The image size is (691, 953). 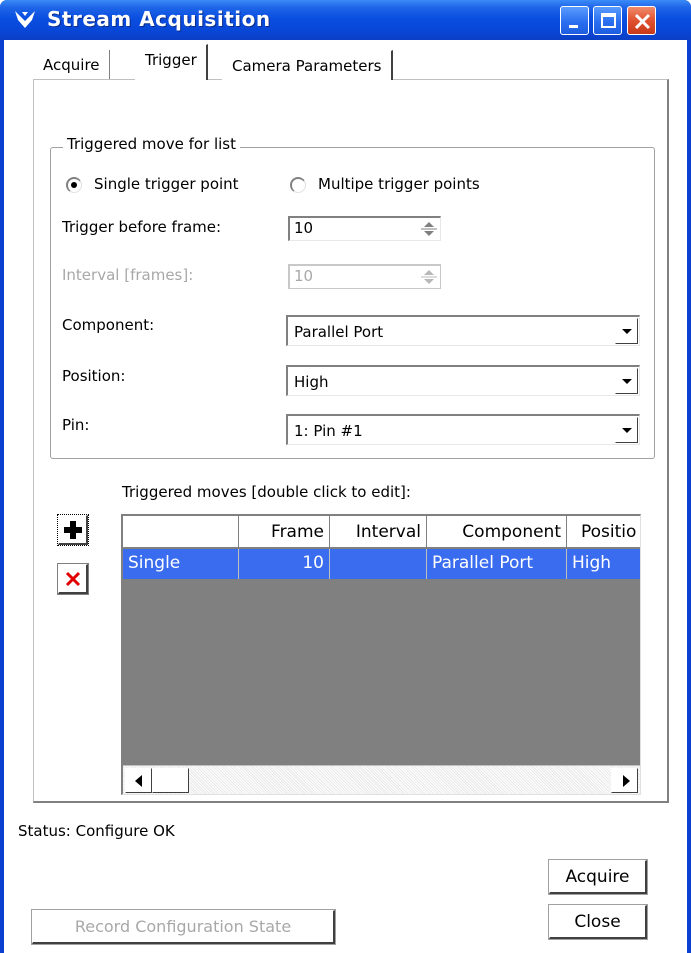 What do you see at coordinates (345, 20) in the screenshot?
I see `title-bar: Stream Acquisition` at bounding box center [345, 20].